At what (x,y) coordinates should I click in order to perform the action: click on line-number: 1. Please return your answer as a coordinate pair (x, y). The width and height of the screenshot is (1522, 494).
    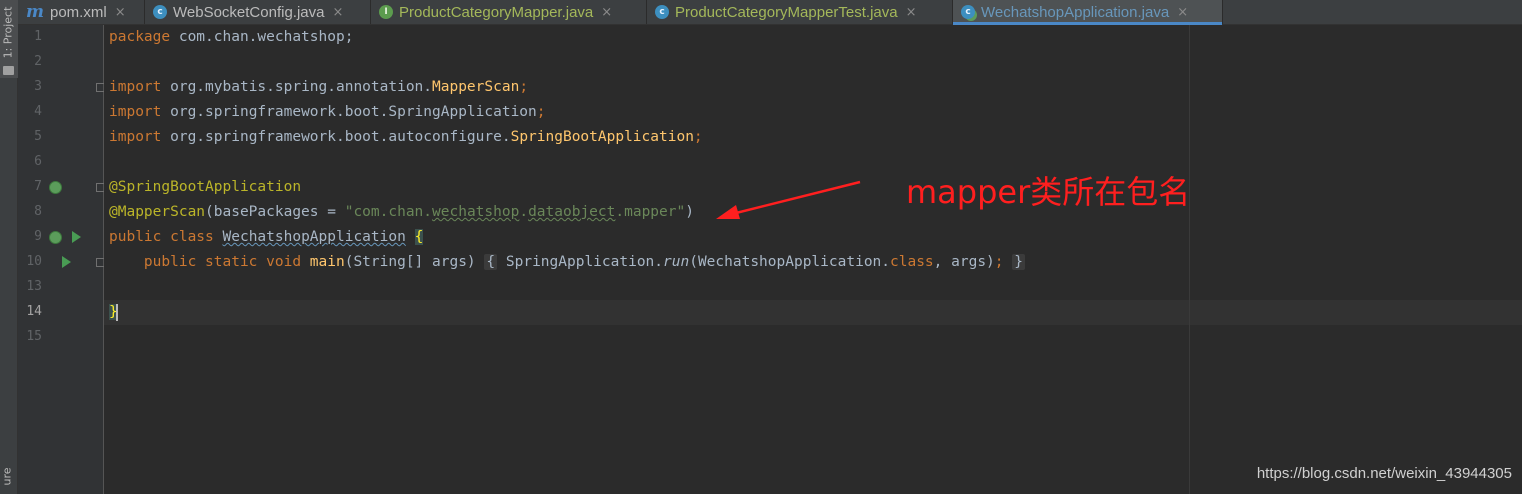
    Looking at the image, I should click on (38, 36).